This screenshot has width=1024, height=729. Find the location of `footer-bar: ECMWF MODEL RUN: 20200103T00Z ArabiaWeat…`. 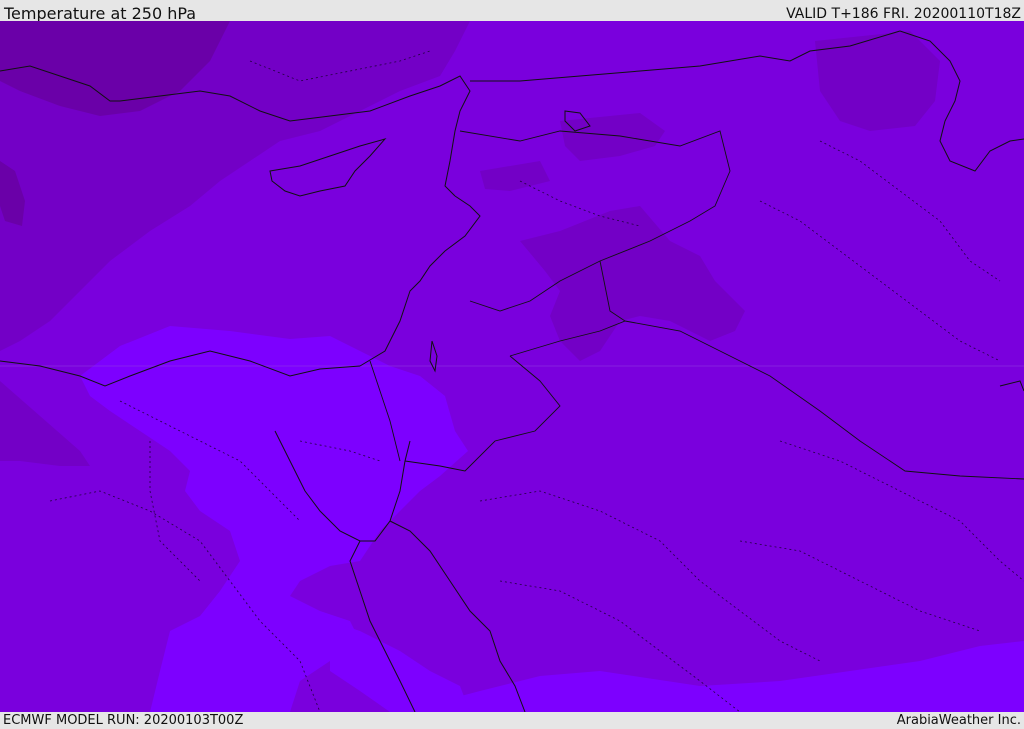

footer-bar: ECMWF MODEL RUN: 20200103T00Z ArabiaWeat… is located at coordinates (512, 720).